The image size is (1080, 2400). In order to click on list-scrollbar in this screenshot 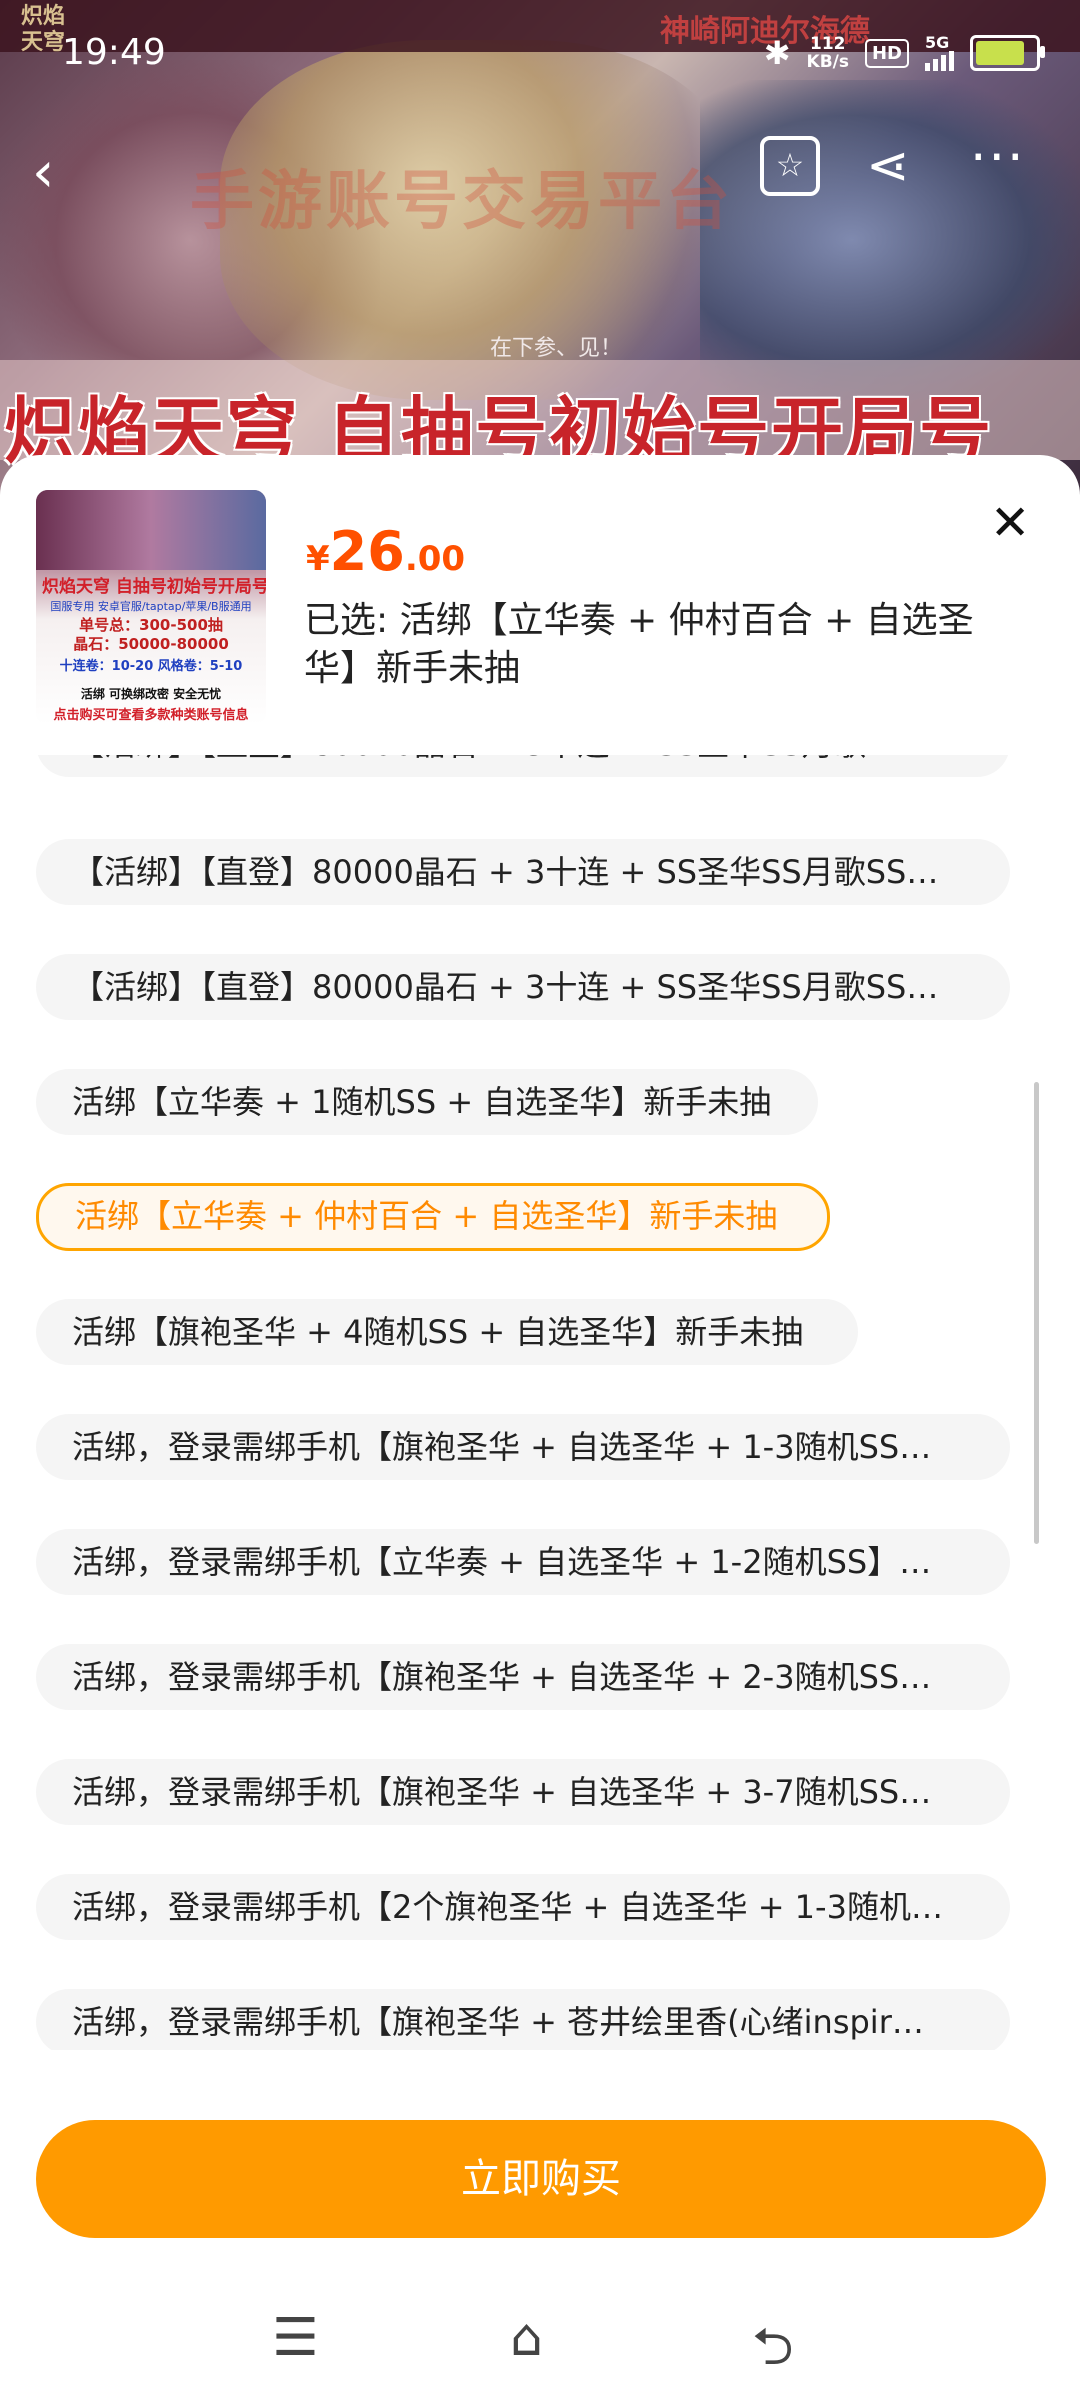, I will do `click(1036, 1313)`.